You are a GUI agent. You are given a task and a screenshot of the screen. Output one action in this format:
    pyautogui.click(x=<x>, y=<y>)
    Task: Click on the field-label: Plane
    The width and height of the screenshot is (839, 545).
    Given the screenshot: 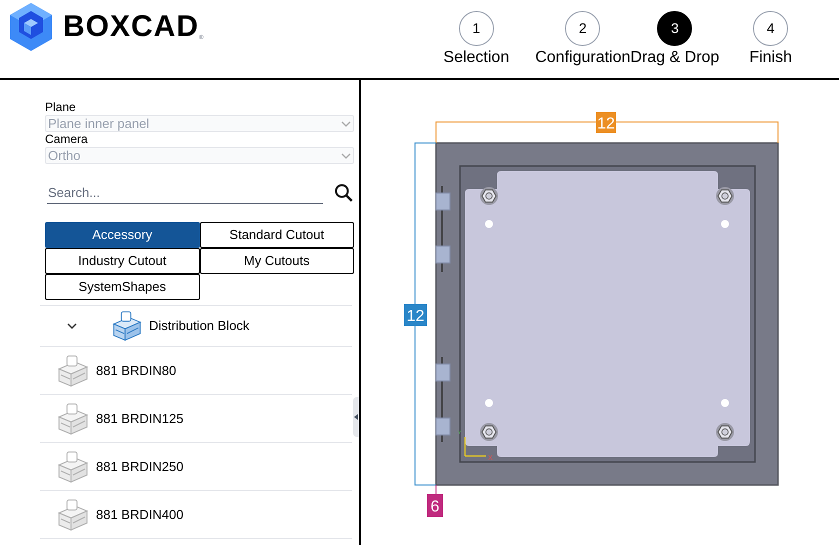 What is the action you would take?
    pyautogui.click(x=61, y=107)
    